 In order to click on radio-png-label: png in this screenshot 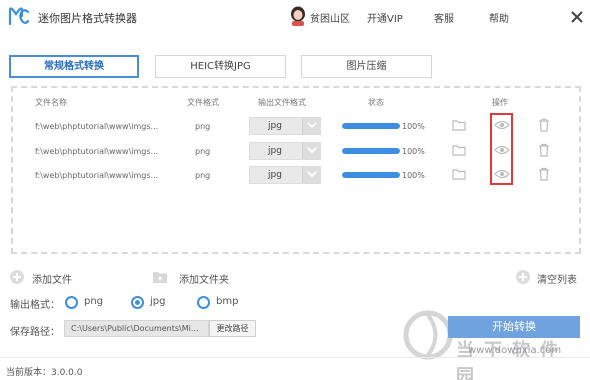, I will do `click(93, 301)`.